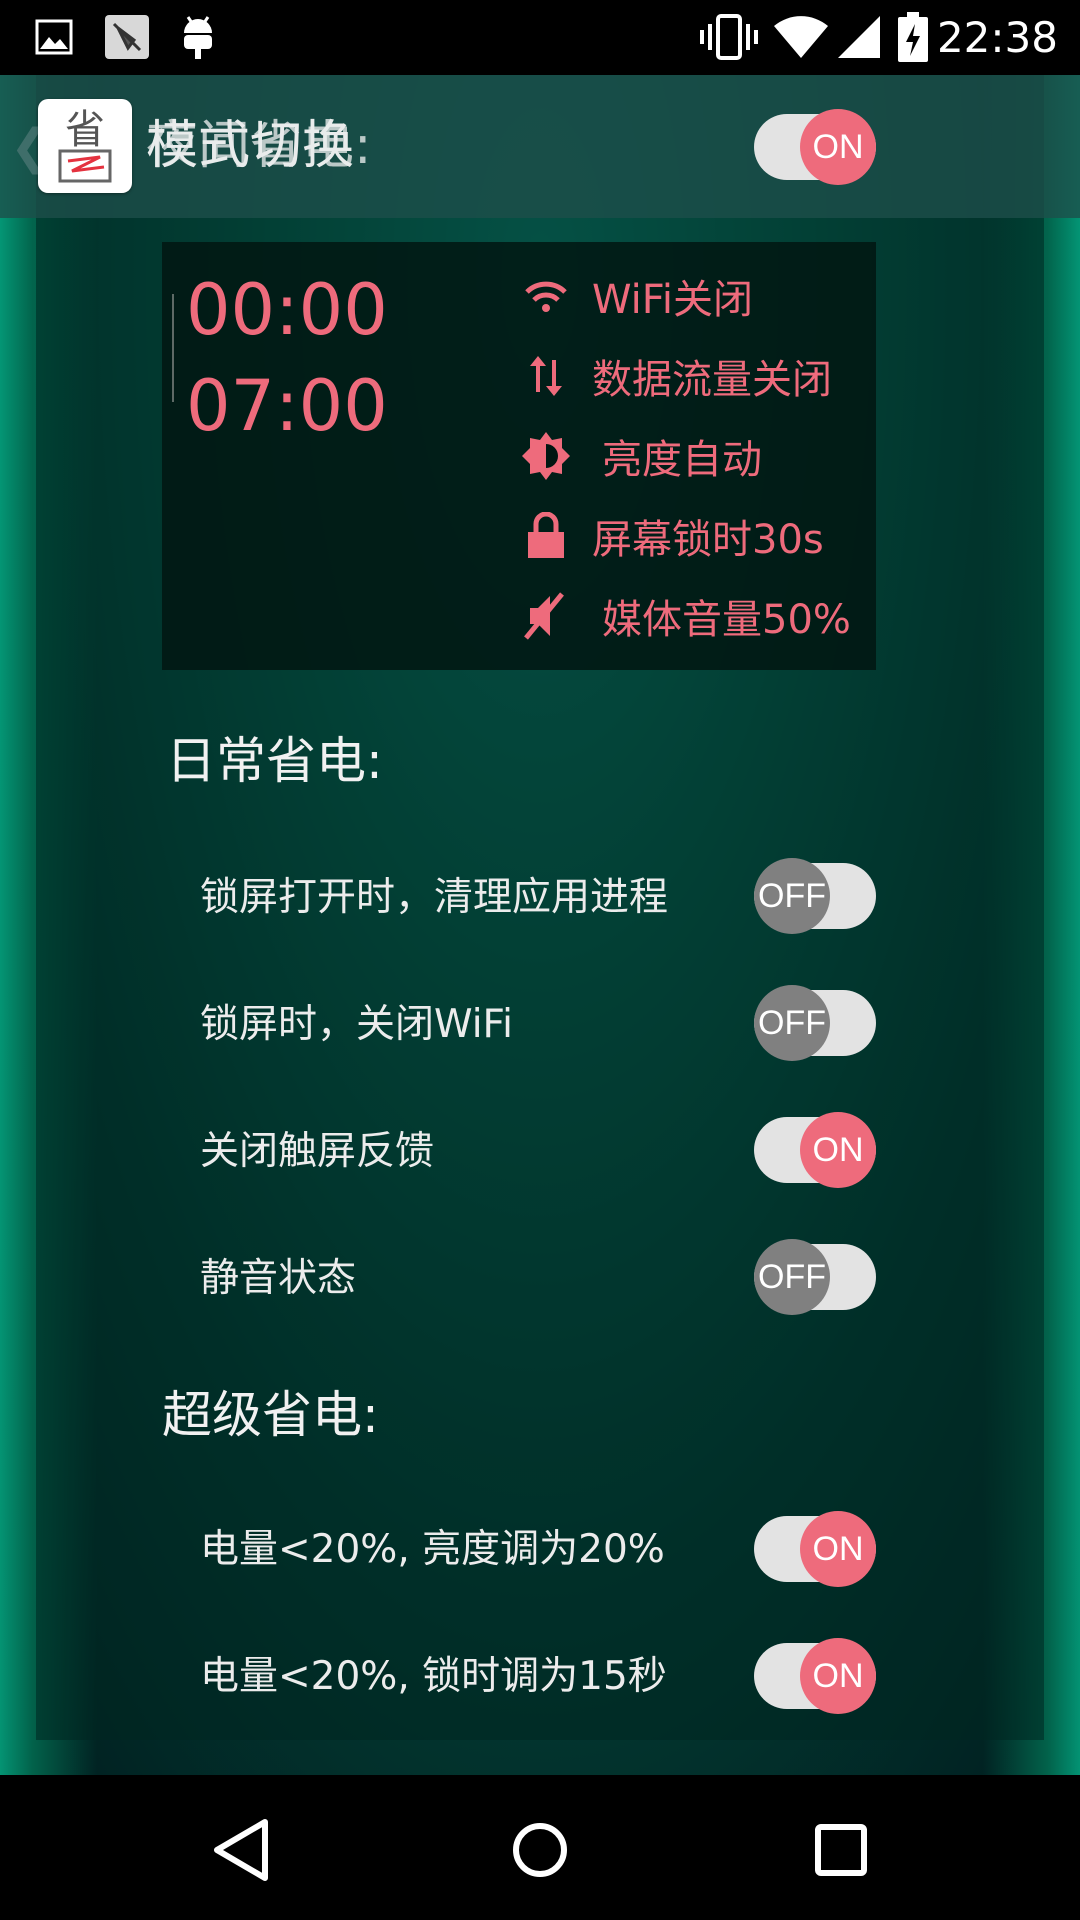  I want to click on end-time: 07:00, so click(287, 406).